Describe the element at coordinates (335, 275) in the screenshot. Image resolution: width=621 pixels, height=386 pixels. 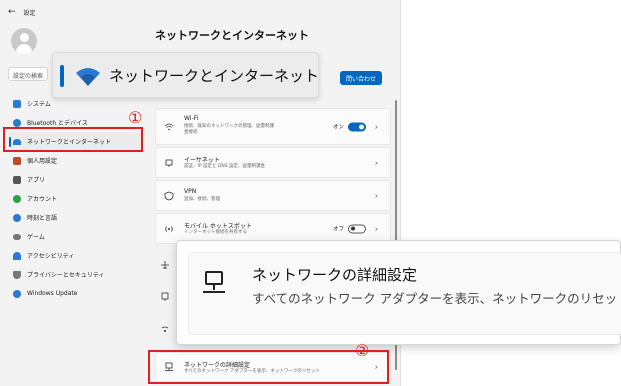
I see `zoom-advanced-title: ネットワークの詳細設定` at that location.